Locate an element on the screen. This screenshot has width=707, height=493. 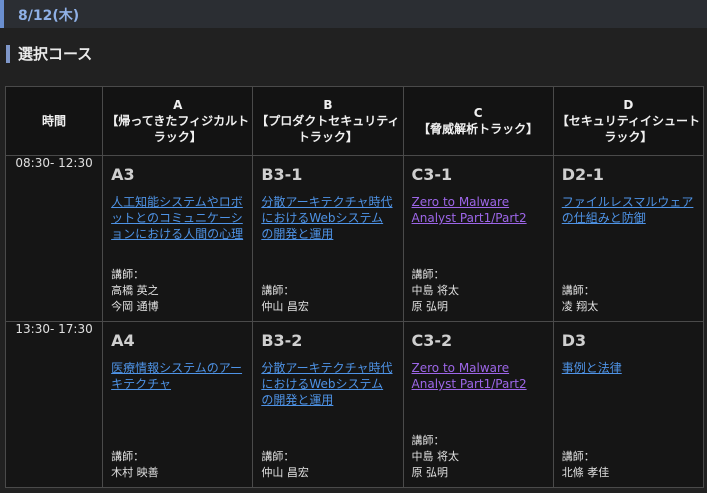
track-b-header: B 【プロダクトセキュリティトラック】 is located at coordinates (328, 121).